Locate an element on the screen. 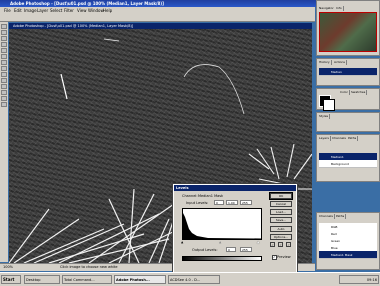  start-button: Start is located at coordinates (11, 279).